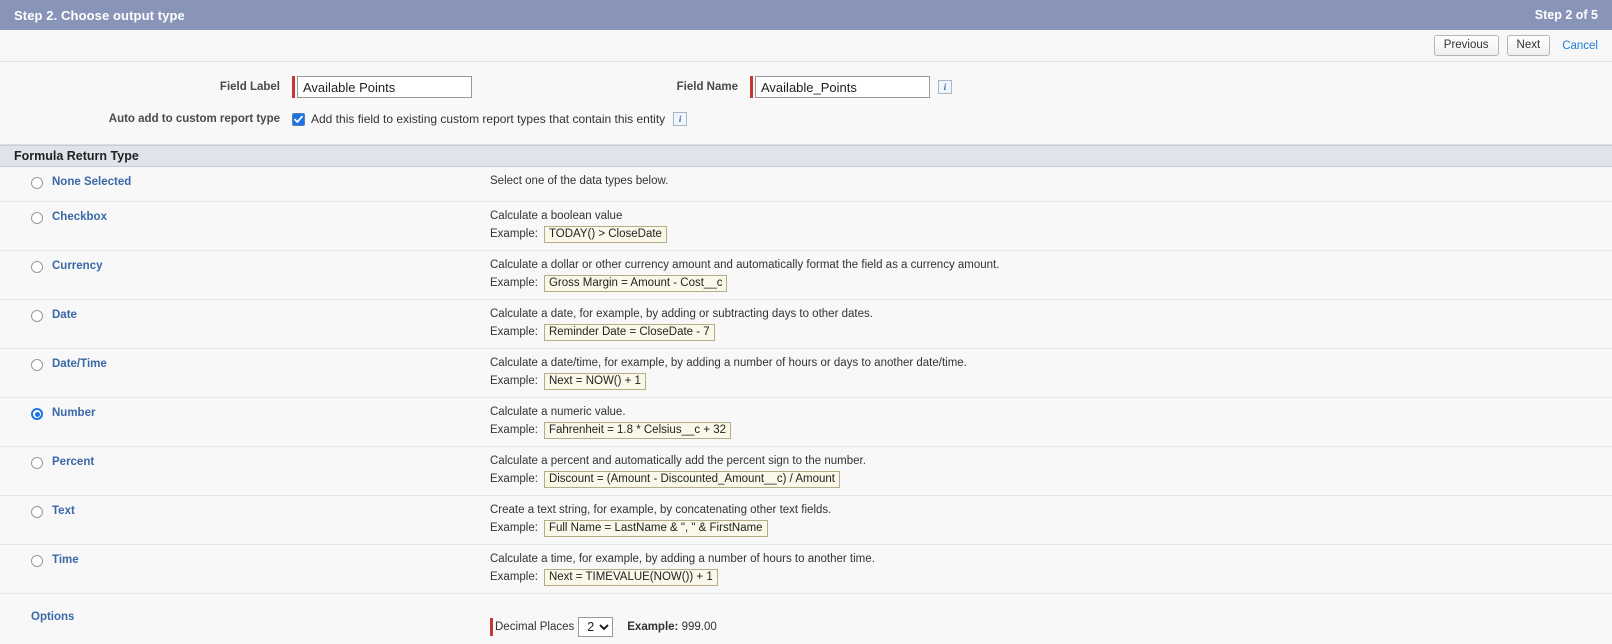  What do you see at coordinates (37, 512) in the screenshot?
I see `radio-text` at bounding box center [37, 512].